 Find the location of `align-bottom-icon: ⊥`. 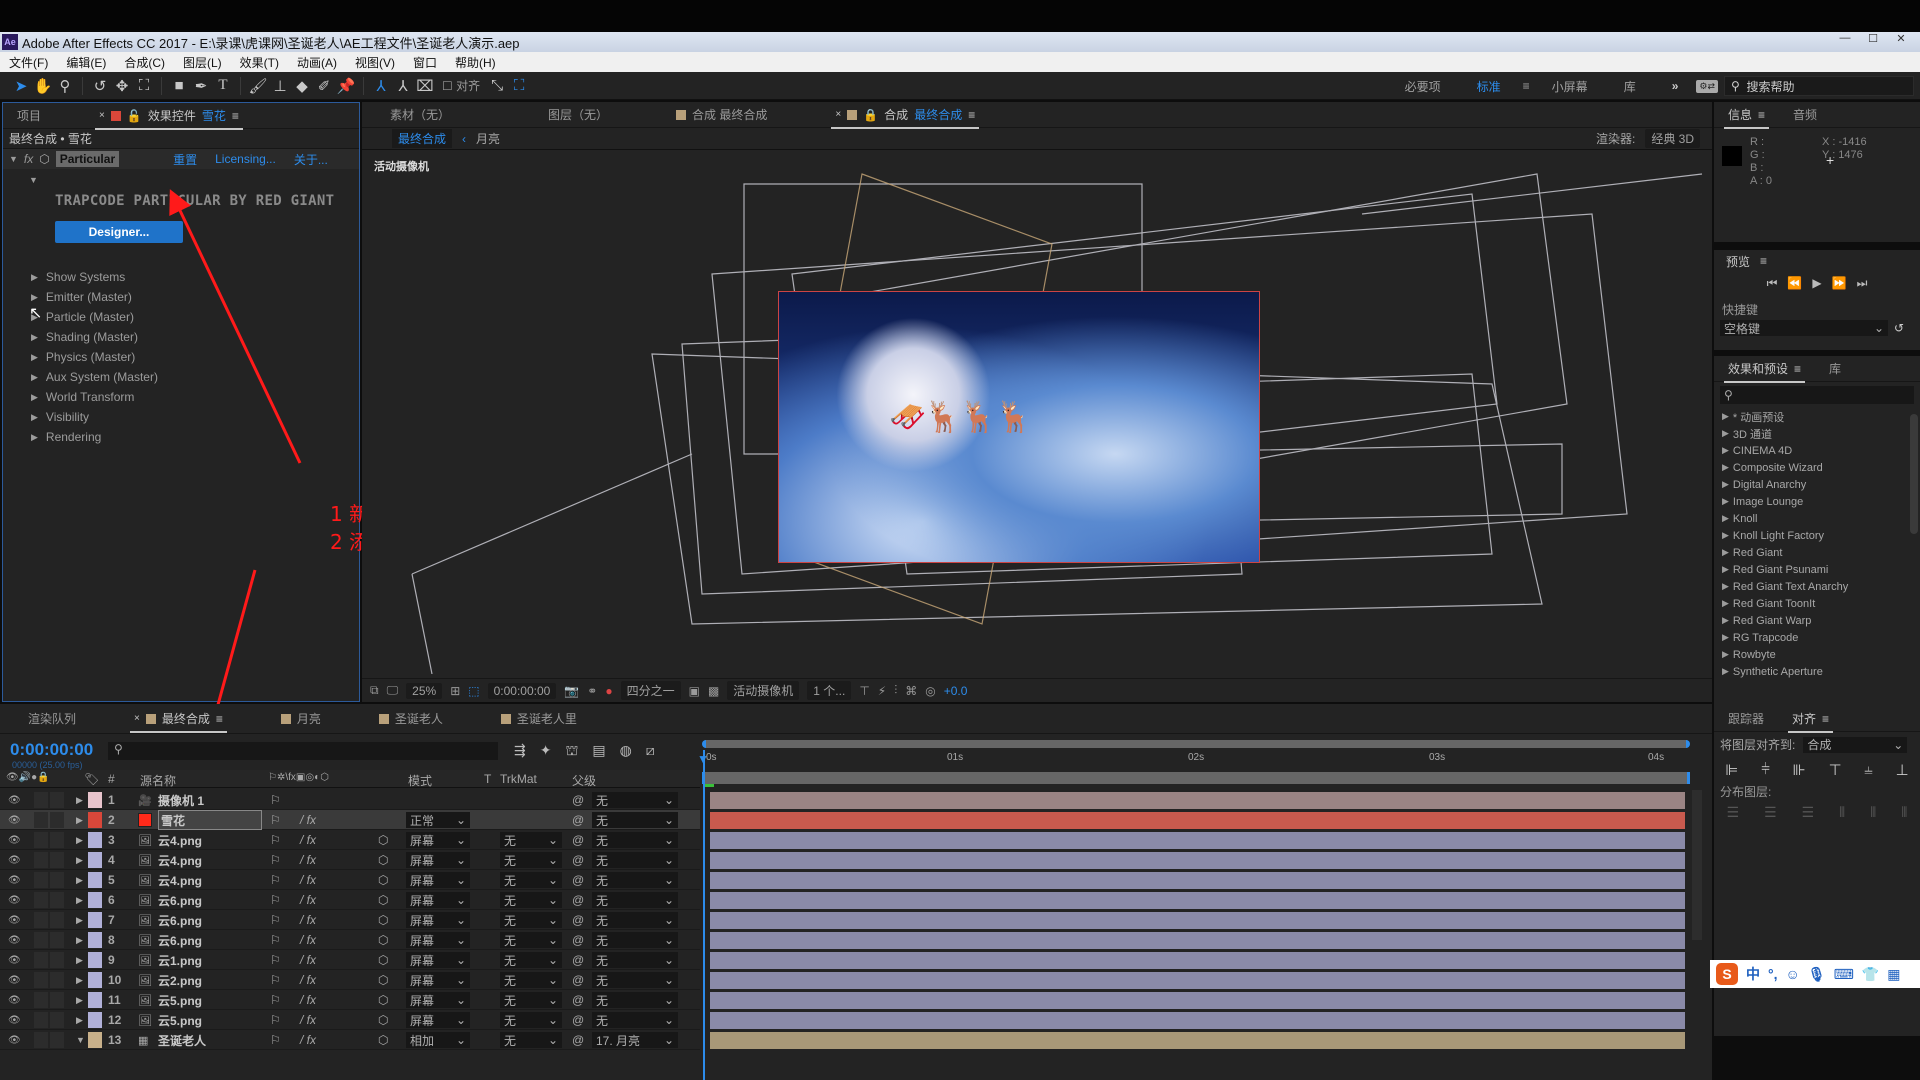

align-bottom-icon: ⊥ is located at coordinates (1902, 770).